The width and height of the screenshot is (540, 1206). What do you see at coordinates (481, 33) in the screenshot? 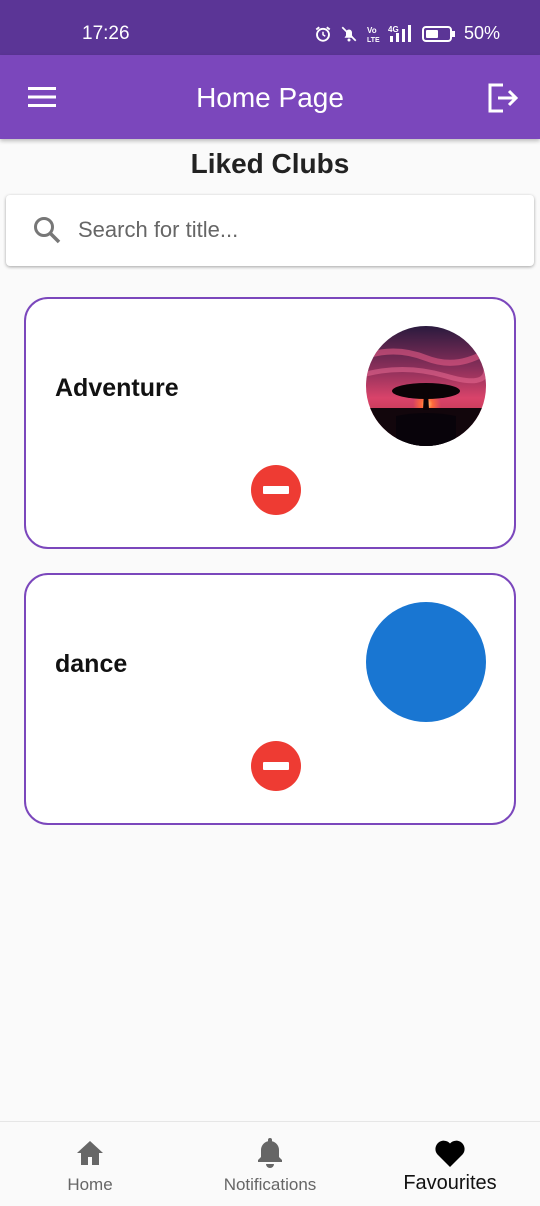
I see `battery-percent: 50%` at bounding box center [481, 33].